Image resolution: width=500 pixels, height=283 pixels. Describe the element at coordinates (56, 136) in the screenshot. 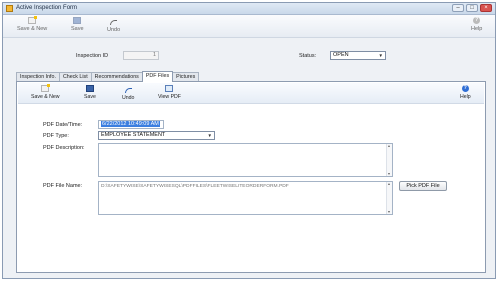

I see `pdf-type-label: PDF Type:` at that location.